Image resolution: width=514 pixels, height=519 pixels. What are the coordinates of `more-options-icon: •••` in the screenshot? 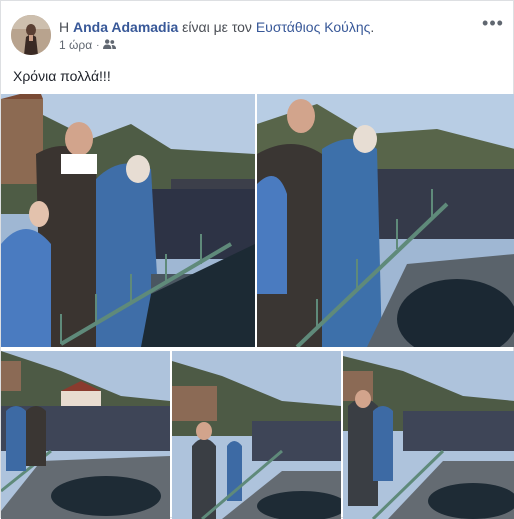 It's located at (492, 23).